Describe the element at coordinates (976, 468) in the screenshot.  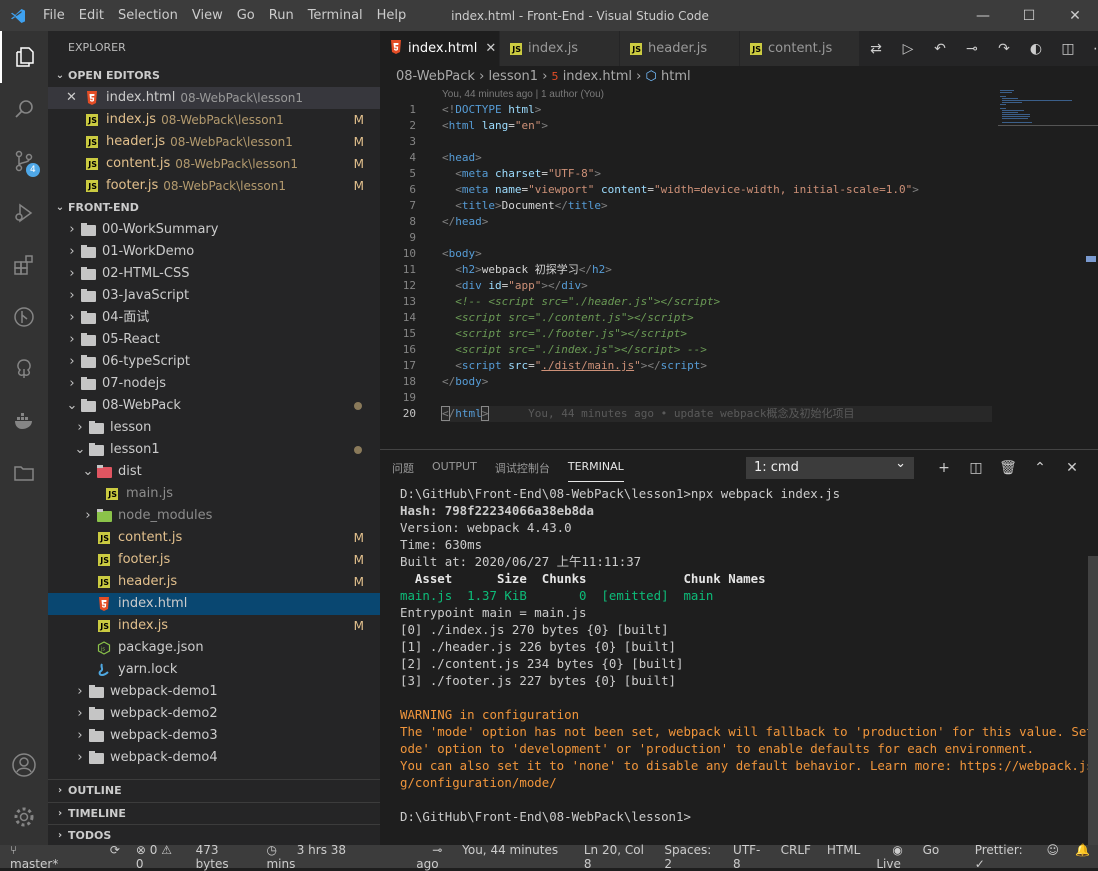
I see `split-terminal-icon: ◫` at that location.